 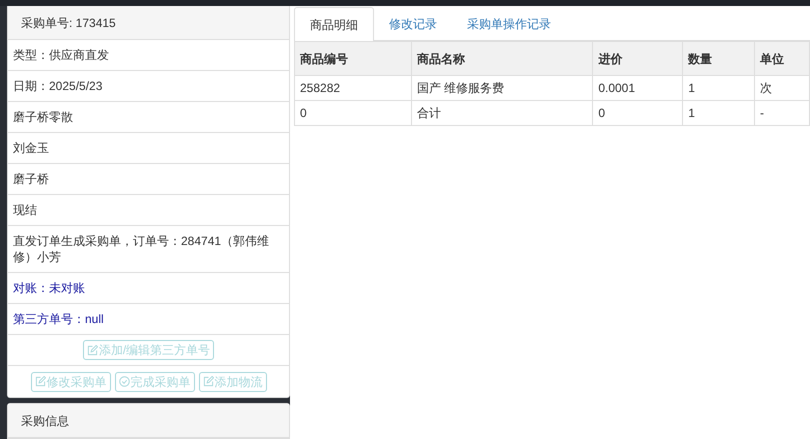 I want to click on info-text: 磨子桥零散, so click(x=43, y=117).